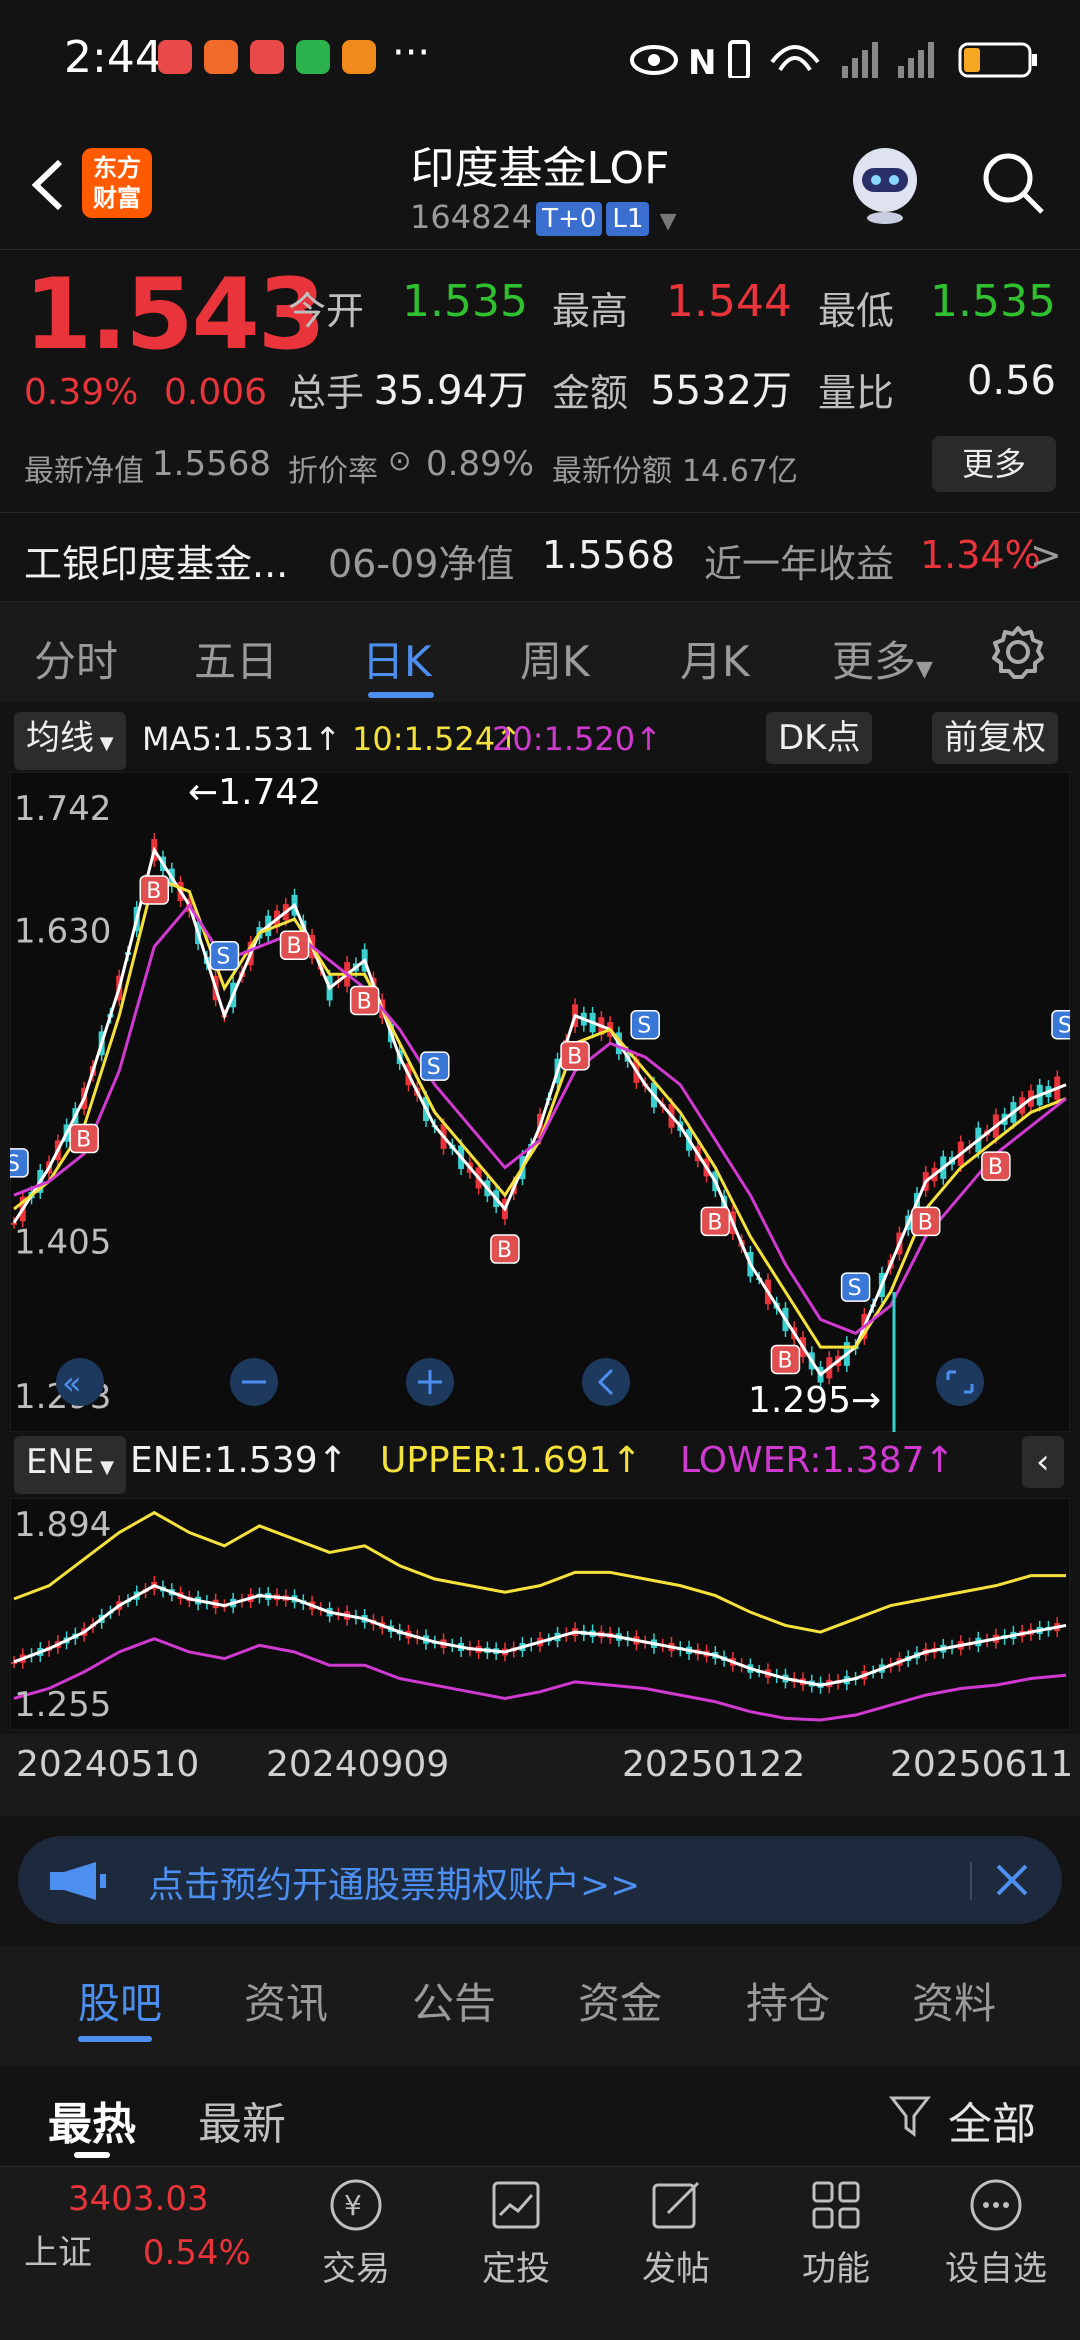  I want to click on fund-code-row: 164824 T+0 L1 ▼, so click(543, 217).